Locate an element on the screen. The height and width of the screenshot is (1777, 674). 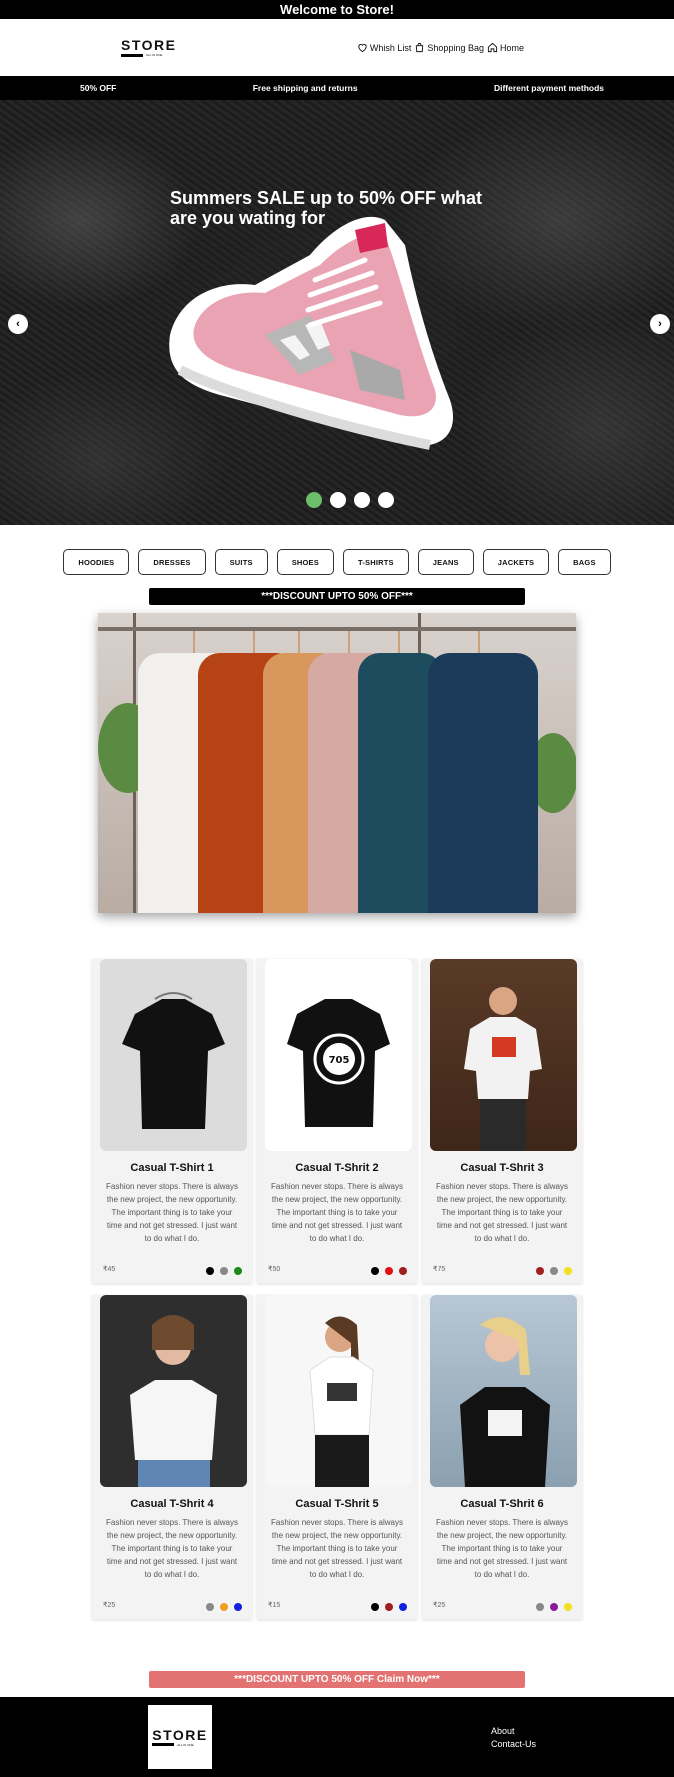
welcome-text: Welcome to Store! is located at coordinates (337, 9).